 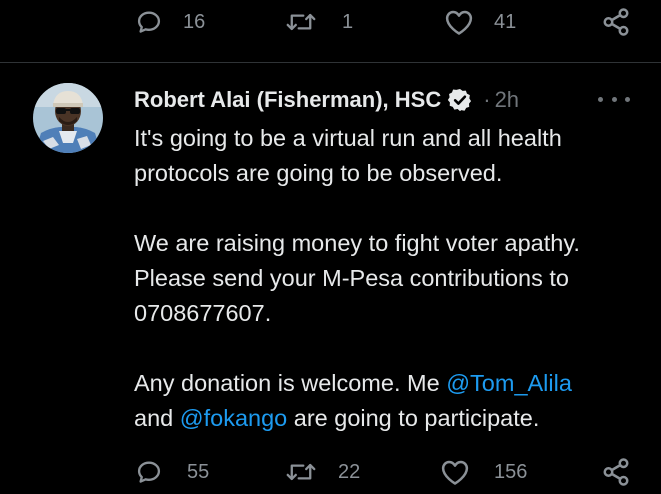 I want to click on mention-link: @fokango, so click(x=233, y=418).